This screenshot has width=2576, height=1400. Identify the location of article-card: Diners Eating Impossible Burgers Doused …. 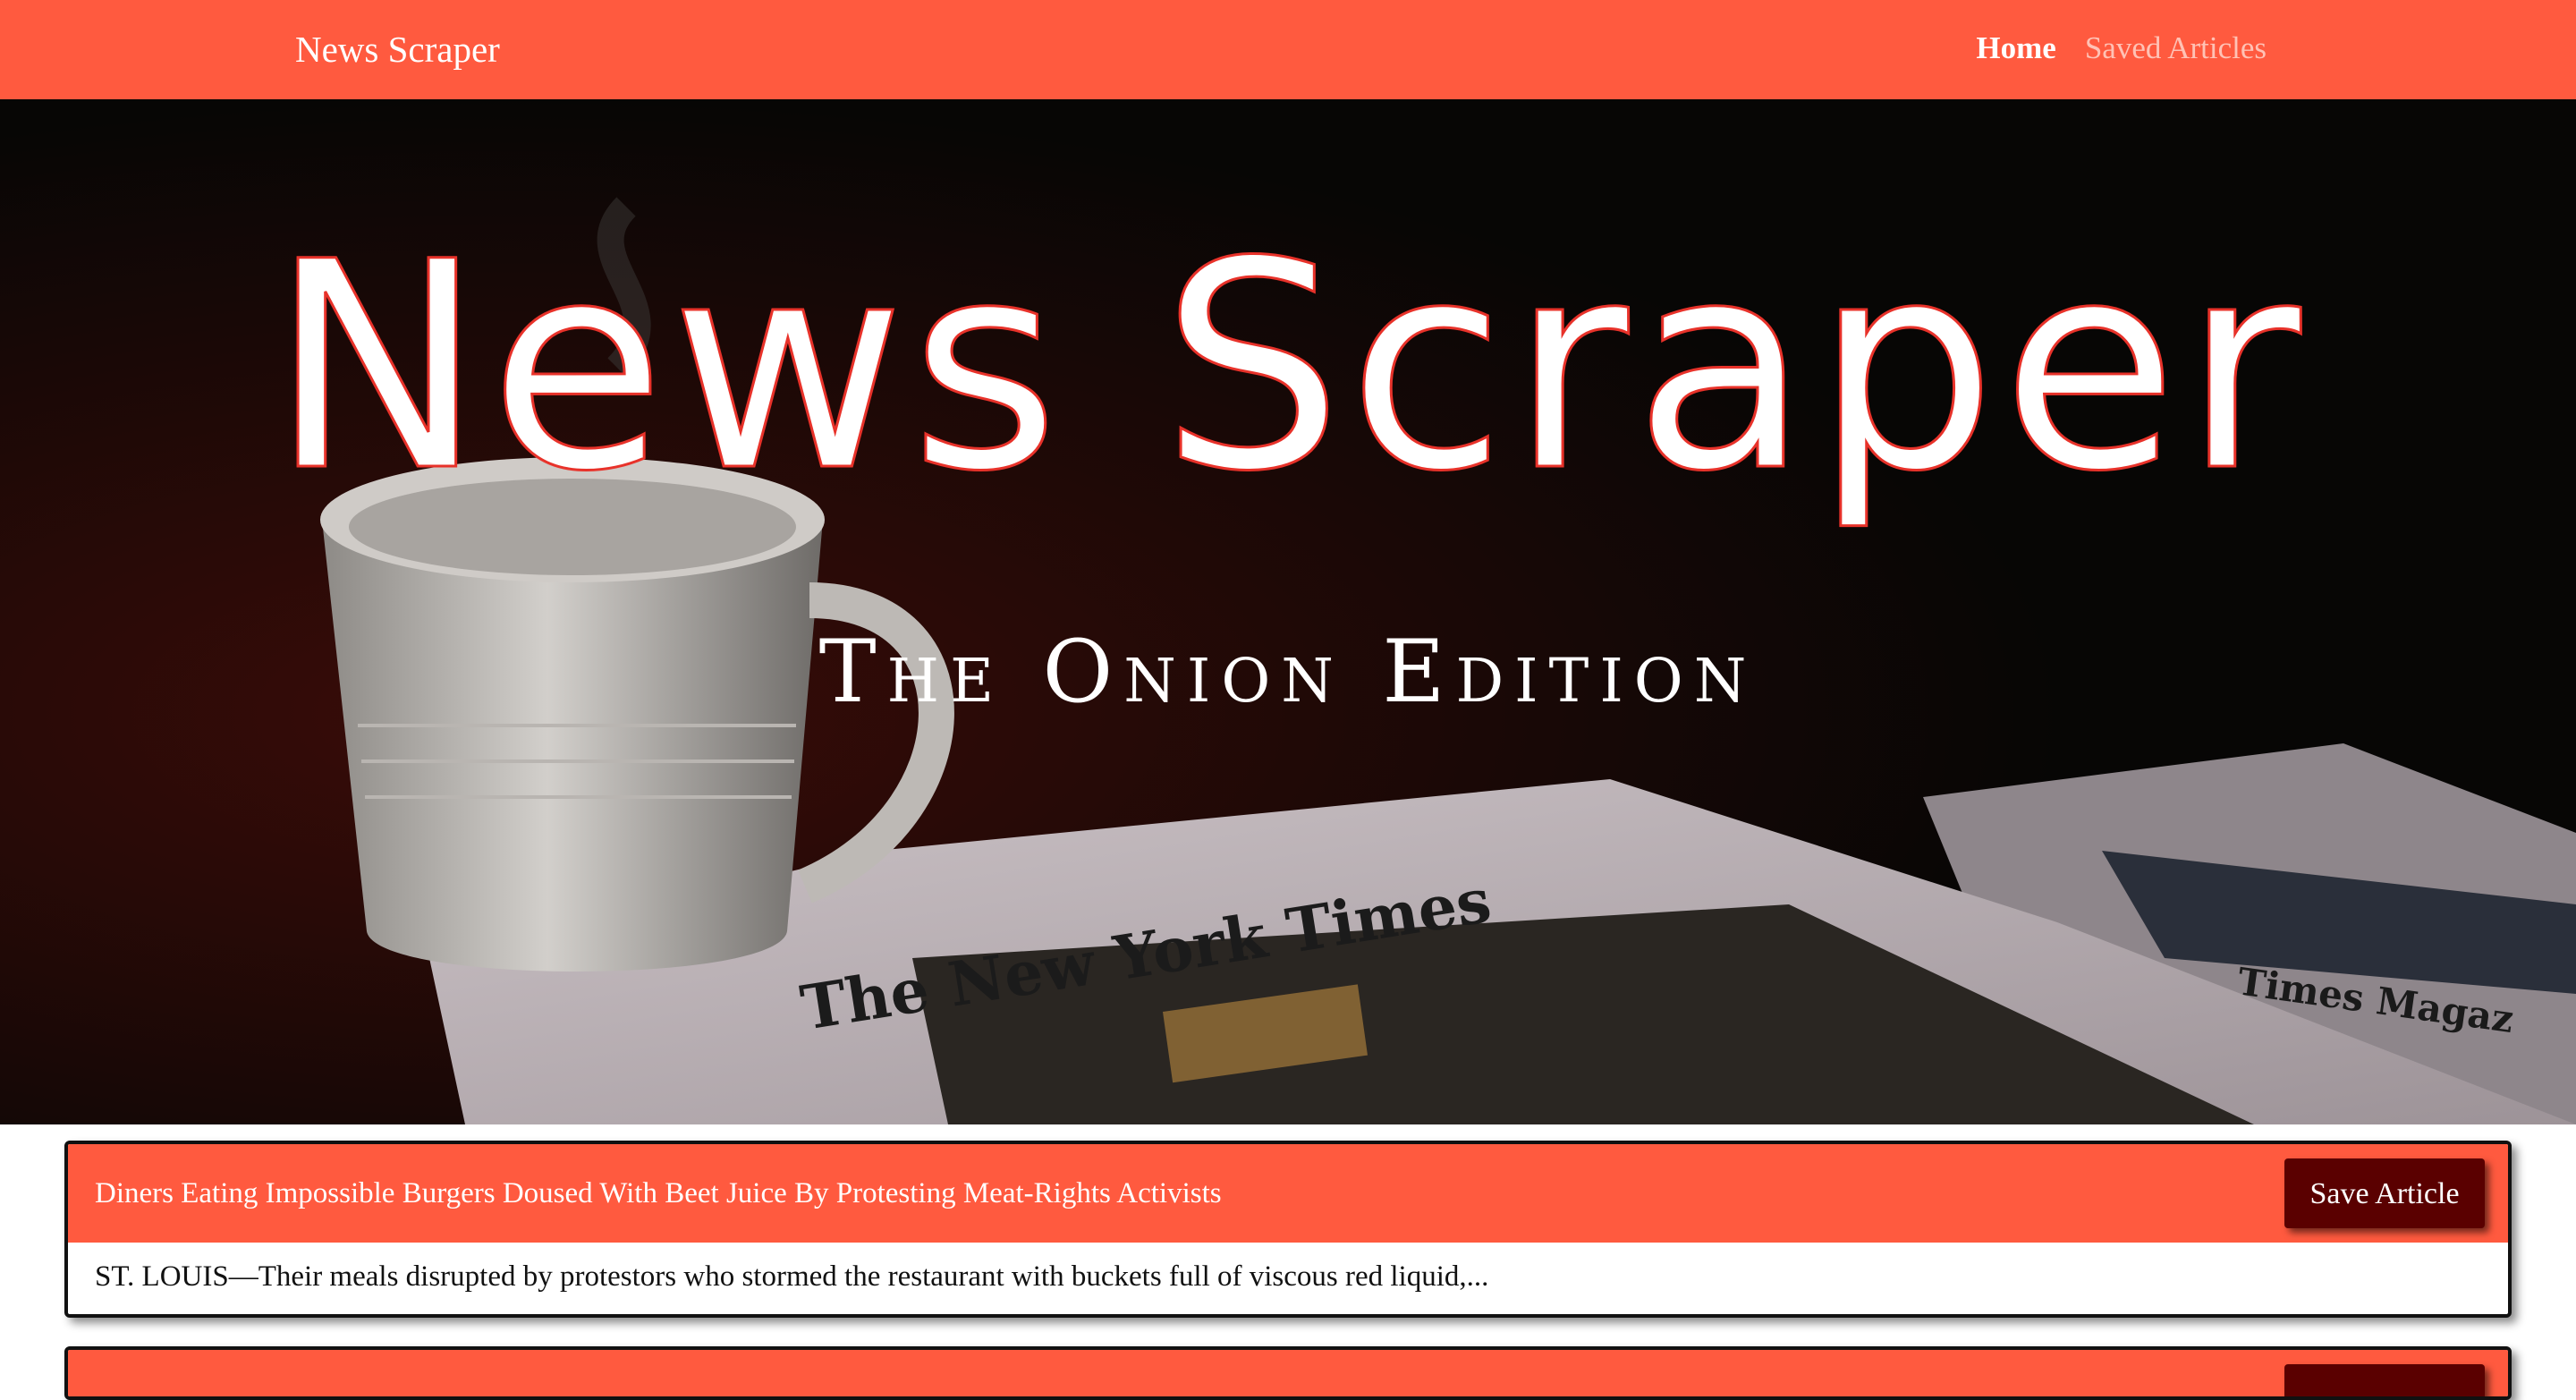
(1288, 1229).